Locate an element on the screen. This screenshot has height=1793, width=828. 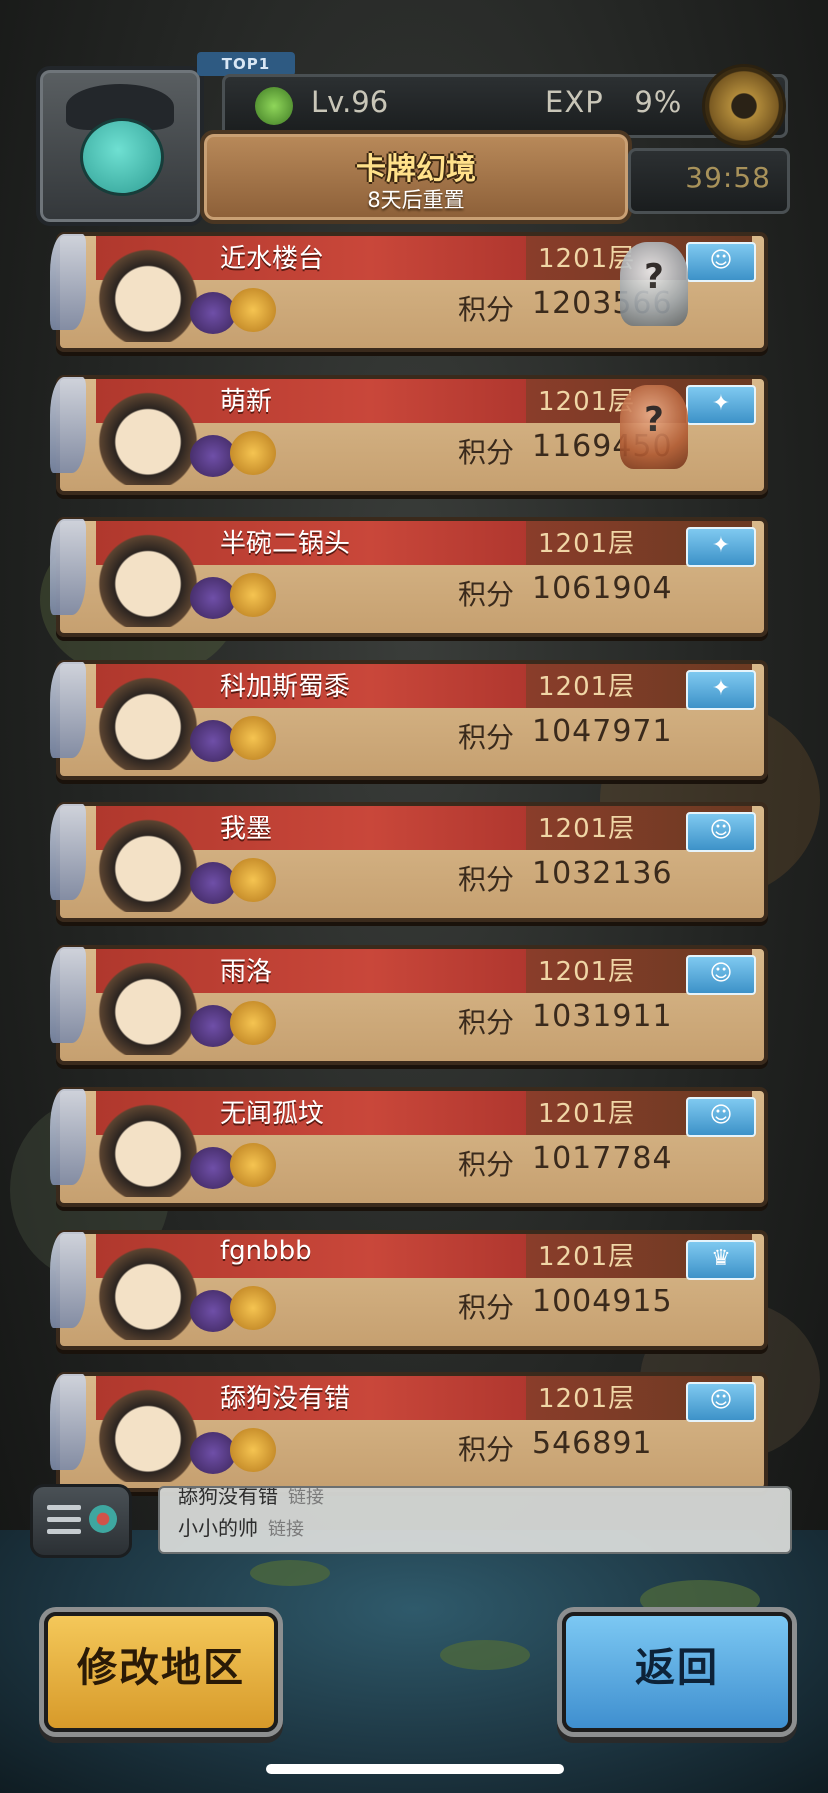
back-button: 返回 is located at coordinates (677, 1672).